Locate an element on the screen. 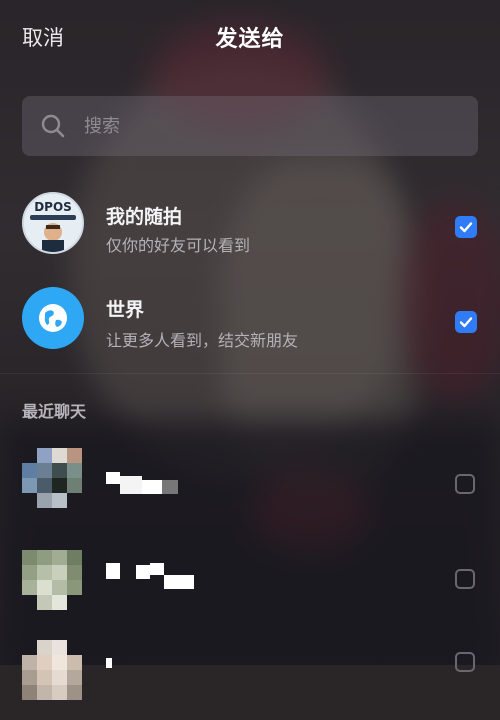 Image resolution: width=500 pixels, height=720 pixels. header-bar: 取消 发送给 is located at coordinates (250, 37).